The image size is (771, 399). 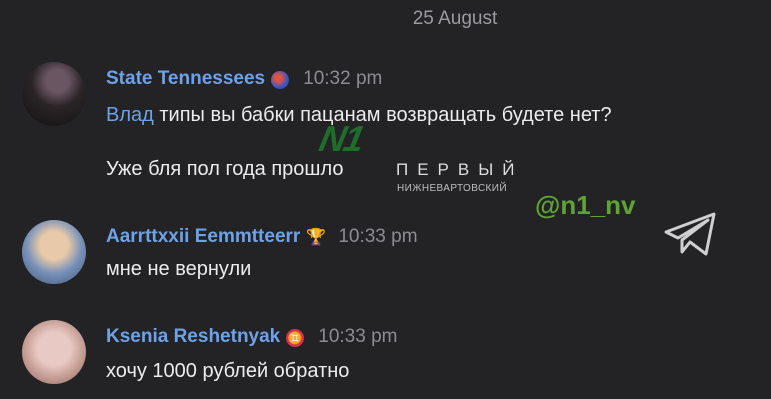 What do you see at coordinates (341, 138) in the screenshot?
I see `n1-logo: N1` at bounding box center [341, 138].